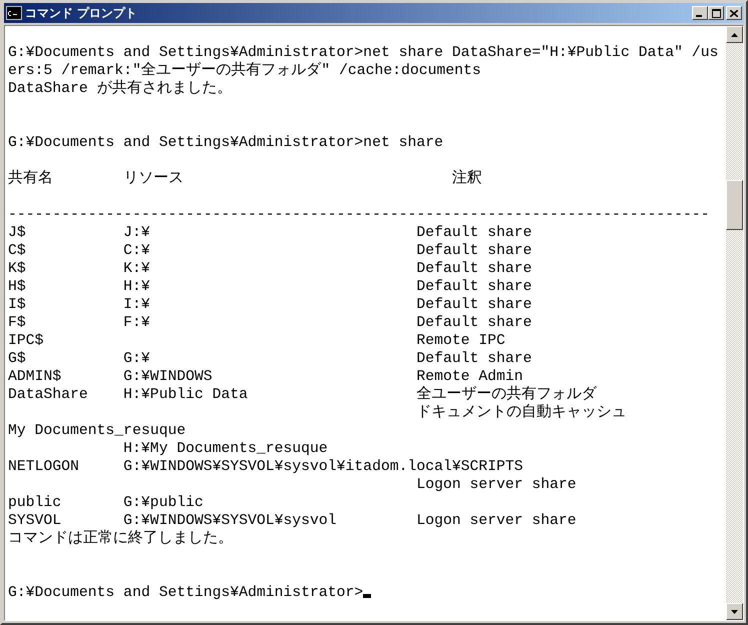 This screenshot has width=748, height=625. What do you see at coordinates (136, 323) in the screenshot?
I see `table-cell: F:¥` at bounding box center [136, 323].